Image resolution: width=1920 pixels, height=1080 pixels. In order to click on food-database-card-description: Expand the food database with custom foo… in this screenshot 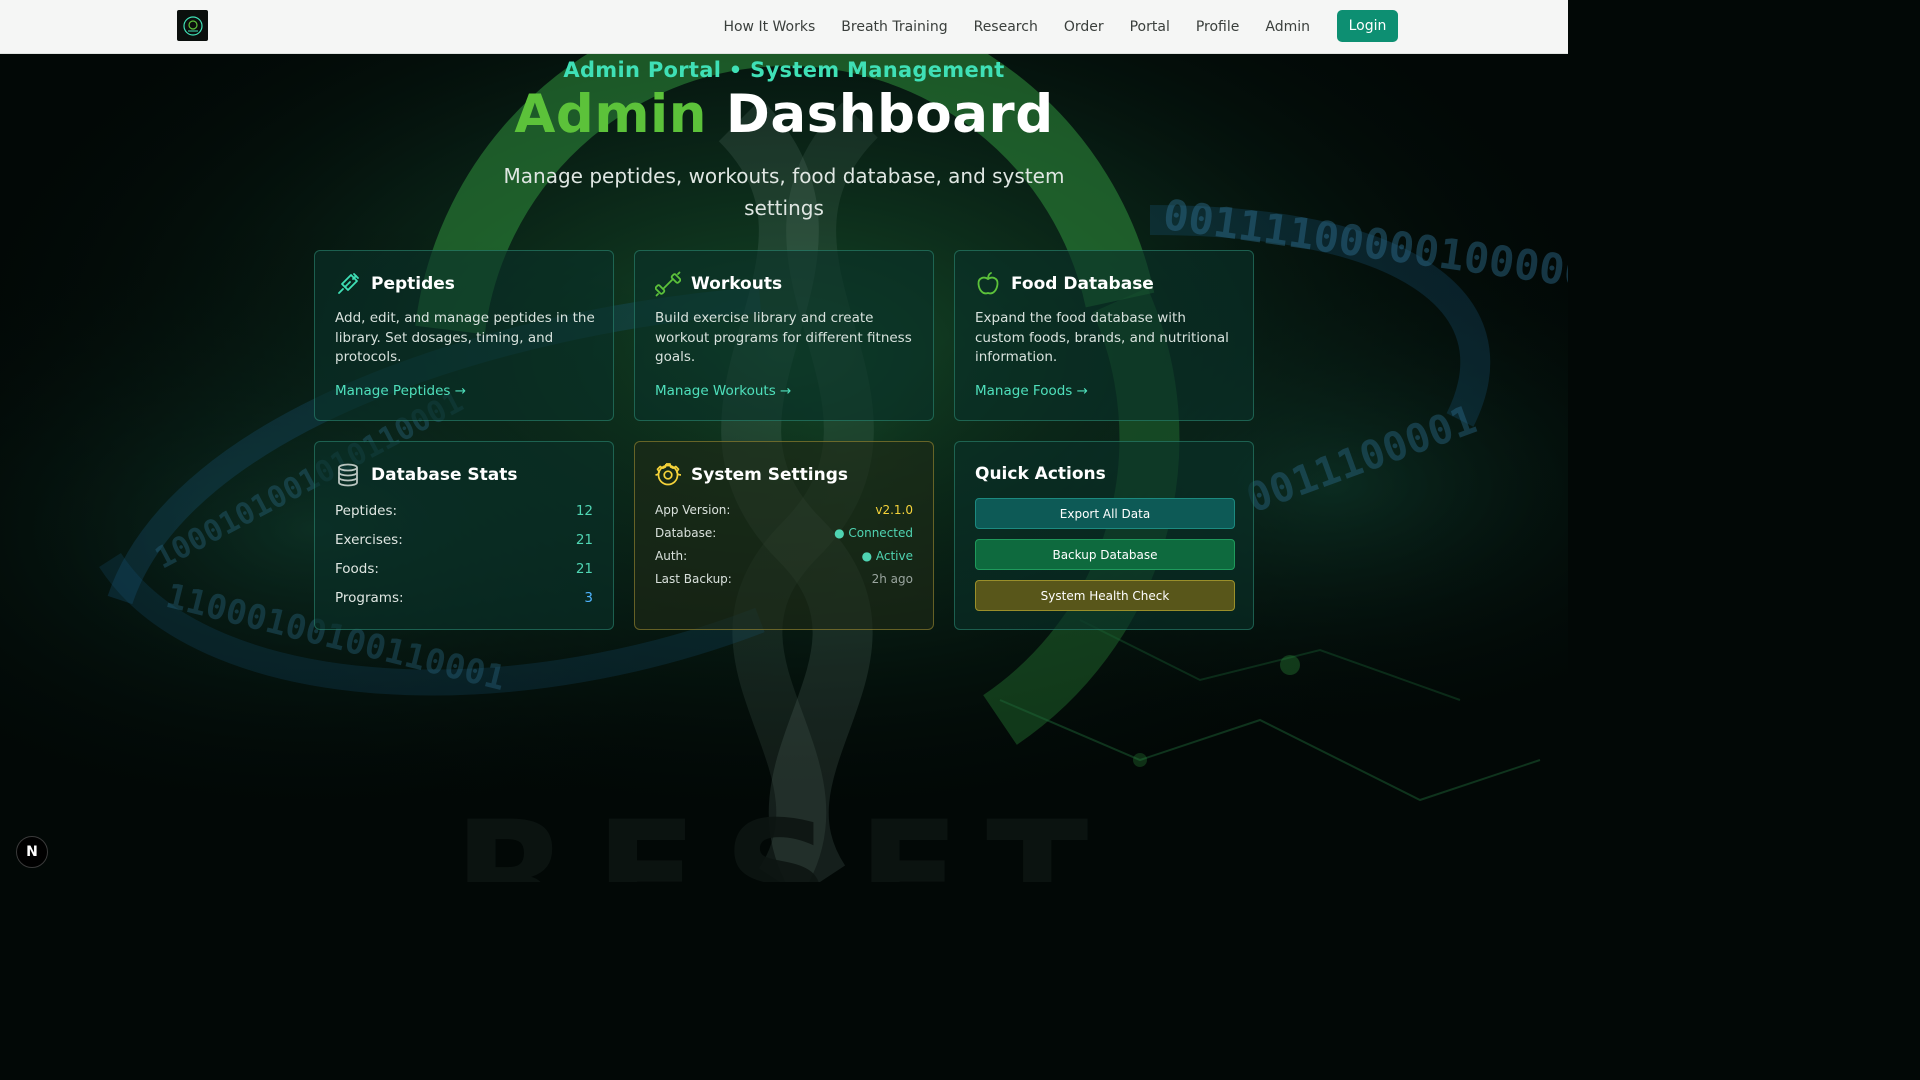, I will do `click(1102, 338)`.